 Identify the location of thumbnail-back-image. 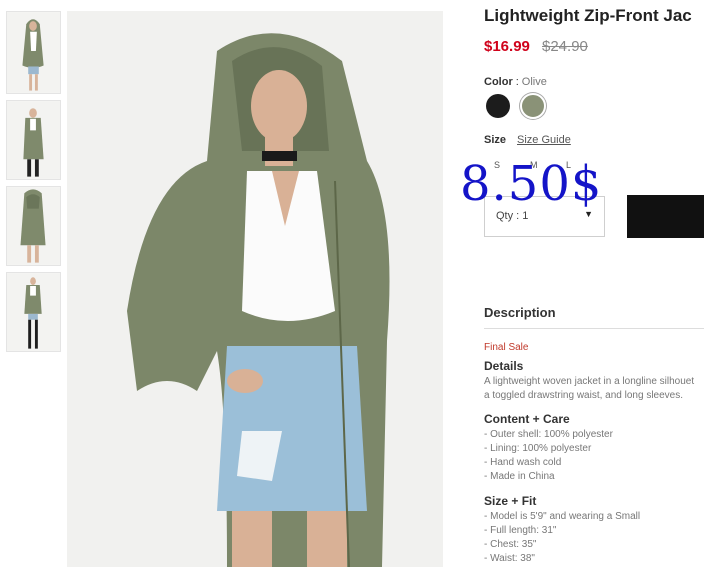
(33, 226).